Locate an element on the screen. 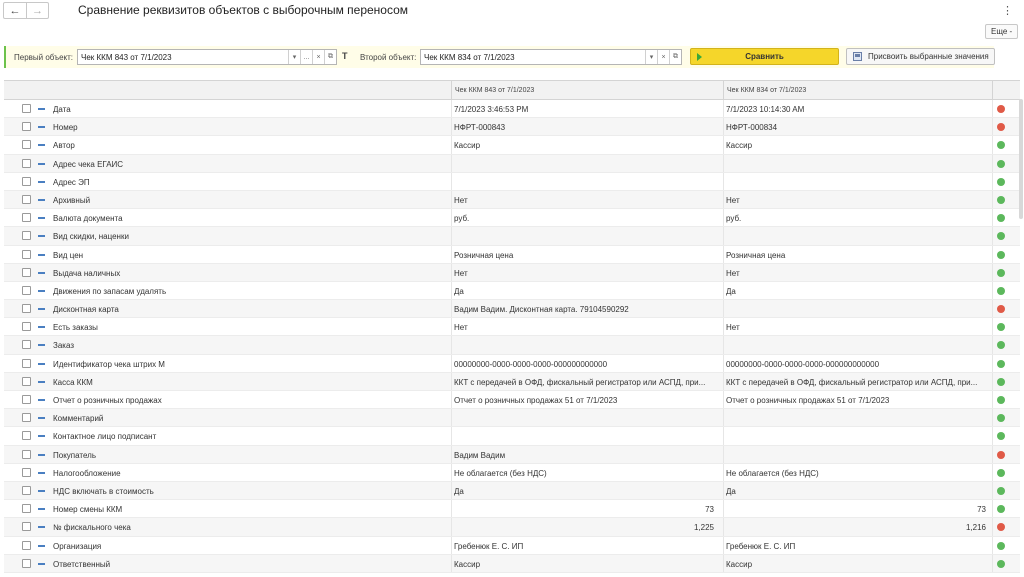 Image resolution: width=1024 pixels, height=577 pixels. table-row: Ответственный Кассир Кассир is located at coordinates (512, 563).